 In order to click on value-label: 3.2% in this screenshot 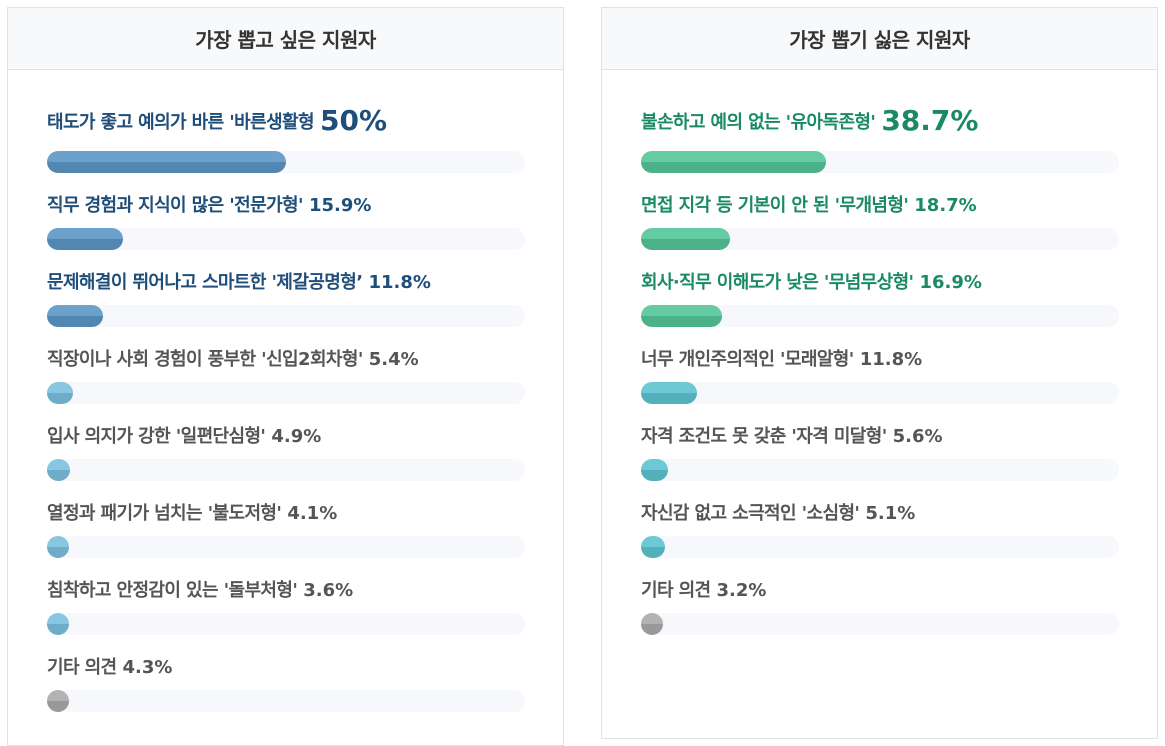, I will do `click(741, 590)`.